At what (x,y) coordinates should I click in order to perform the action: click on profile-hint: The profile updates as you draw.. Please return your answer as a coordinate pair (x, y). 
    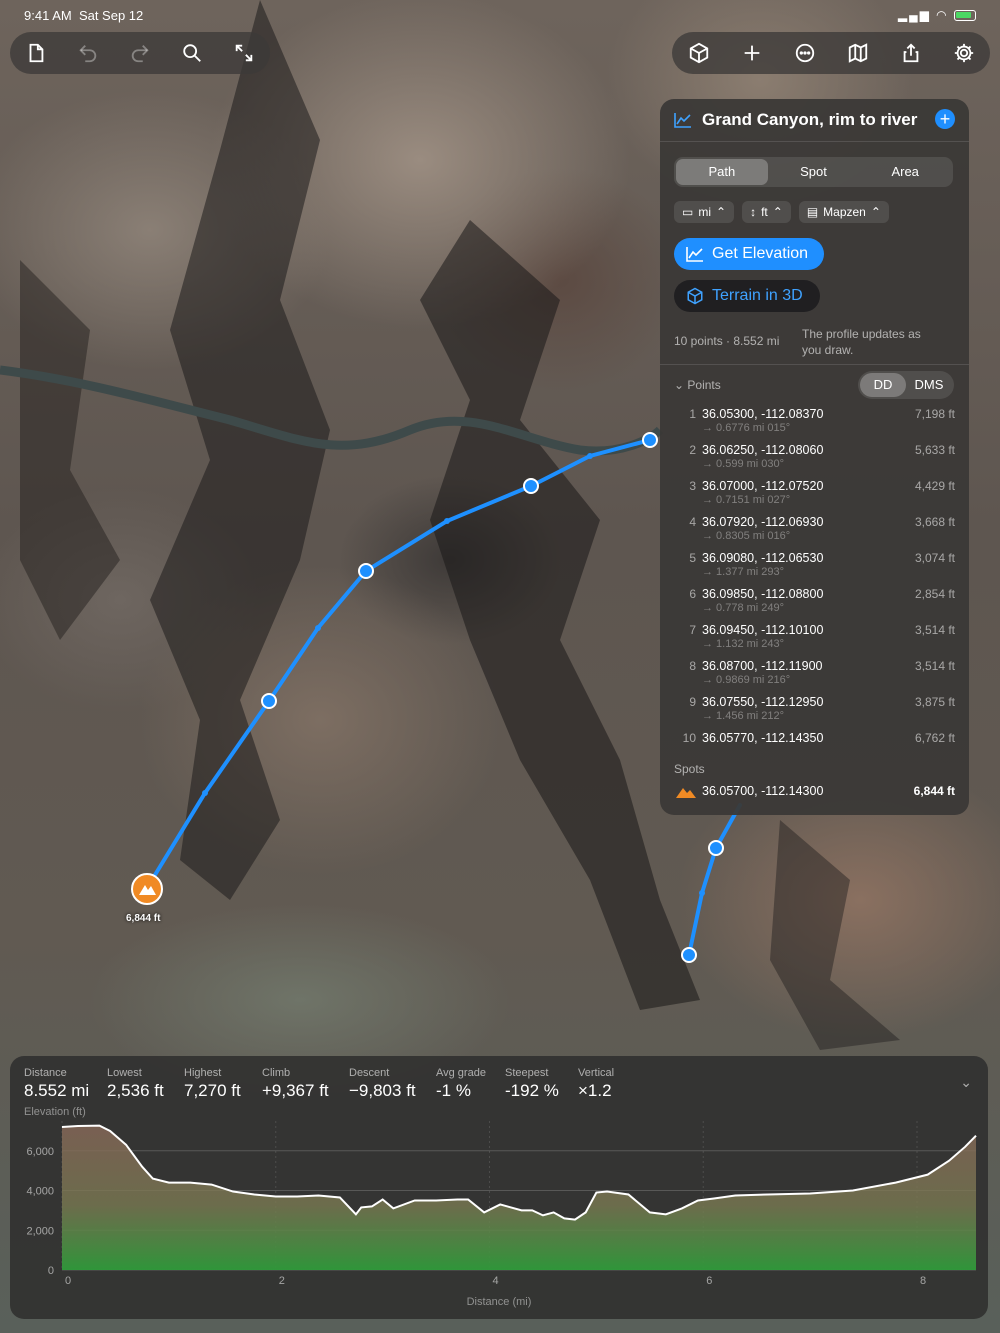
    Looking at the image, I should click on (861, 342).